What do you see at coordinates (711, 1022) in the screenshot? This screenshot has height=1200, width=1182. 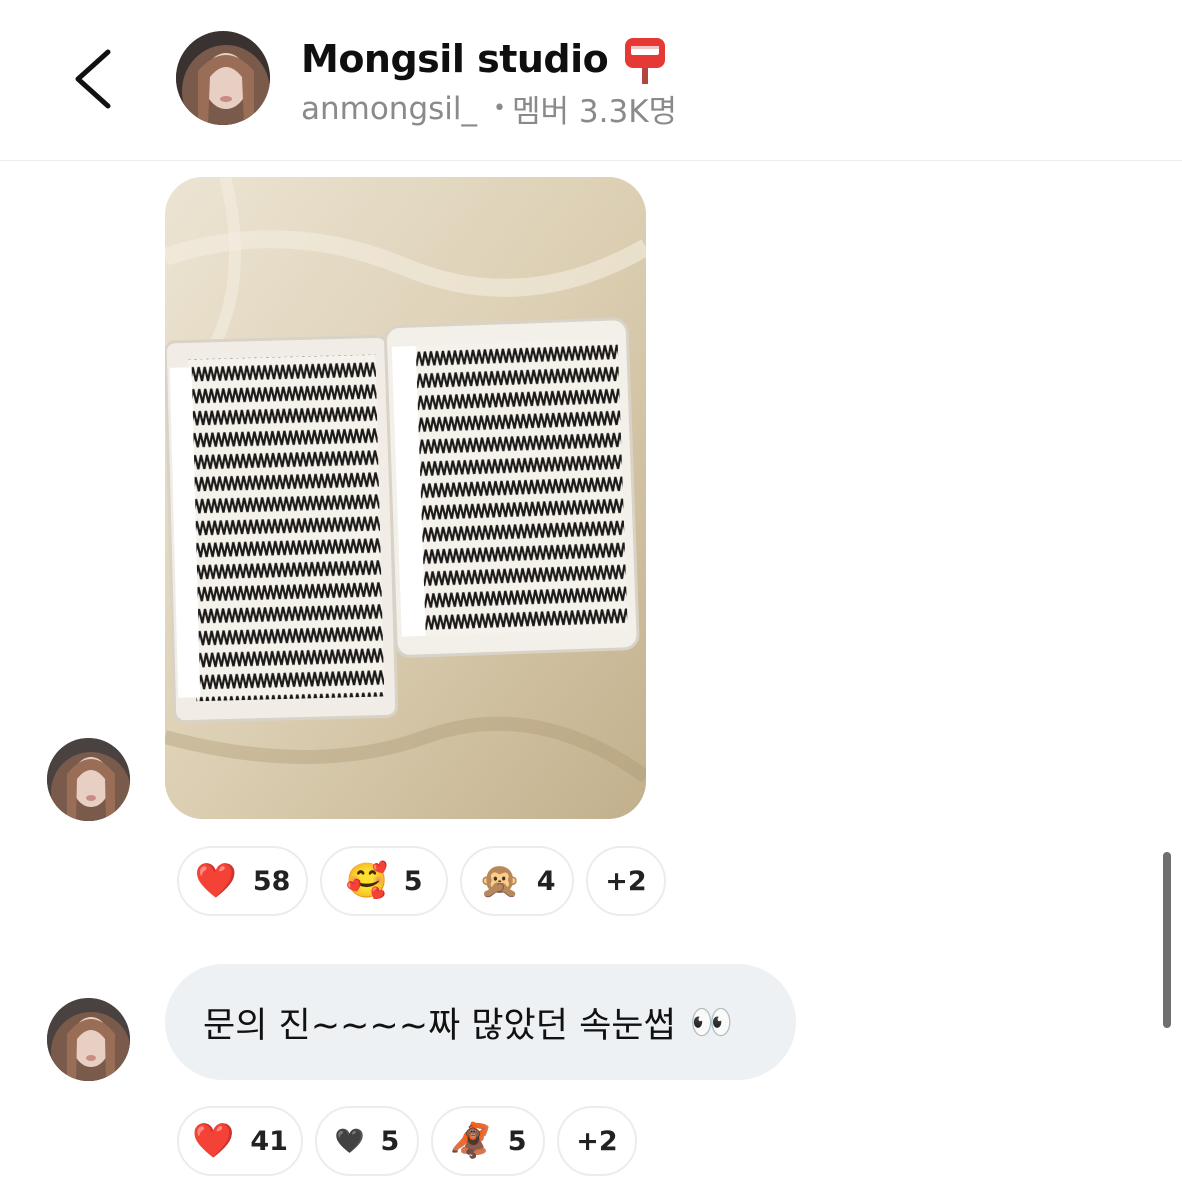 I see `eyes-icon: 👀` at bounding box center [711, 1022].